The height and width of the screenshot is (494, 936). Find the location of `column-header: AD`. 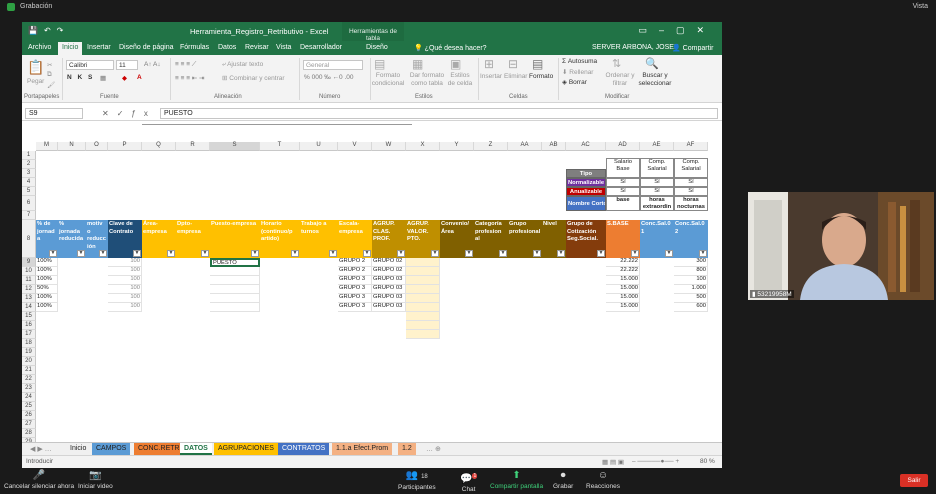

column-header: AD is located at coordinates (623, 146).